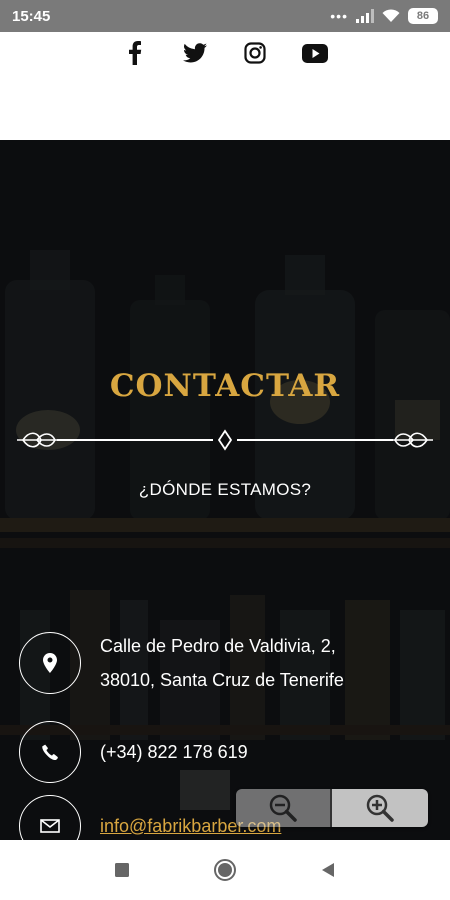  Describe the element at coordinates (380, 808) in the screenshot. I see `zoom-in-icon` at that location.